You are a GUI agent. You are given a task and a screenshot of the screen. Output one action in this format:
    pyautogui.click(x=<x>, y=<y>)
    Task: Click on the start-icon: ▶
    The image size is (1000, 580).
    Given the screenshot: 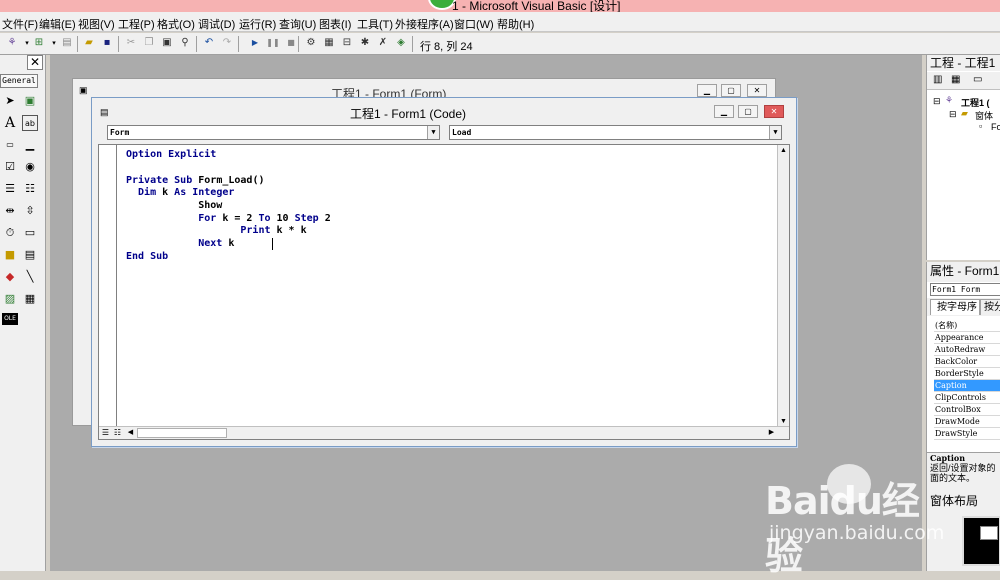 What is the action you would take?
    pyautogui.click(x=255, y=43)
    